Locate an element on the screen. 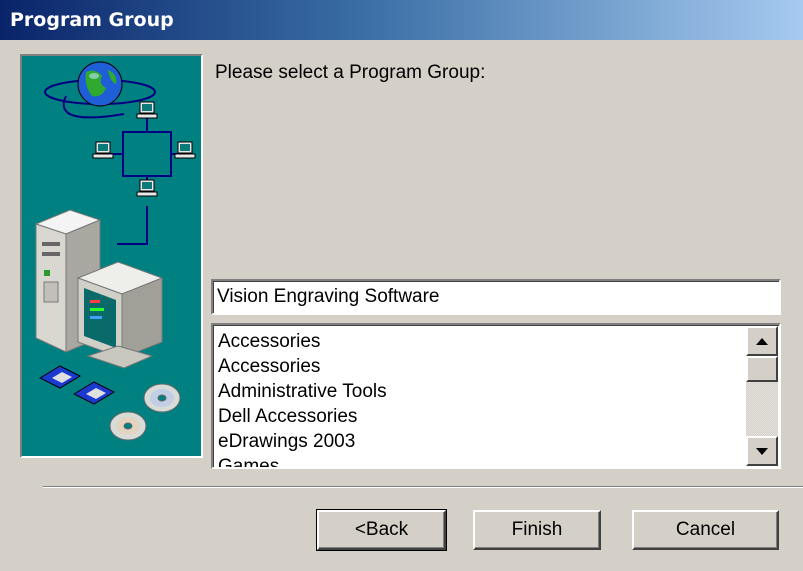  program-group-input is located at coordinates (496, 297).